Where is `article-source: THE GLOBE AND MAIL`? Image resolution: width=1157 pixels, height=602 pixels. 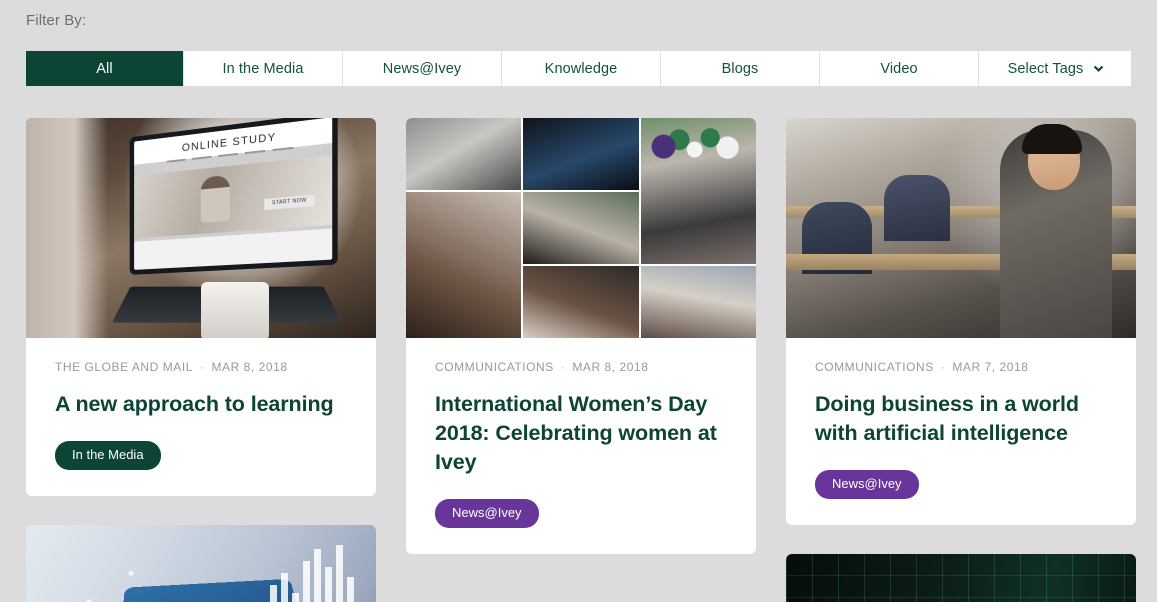 article-source: THE GLOBE AND MAIL is located at coordinates (124, 367).